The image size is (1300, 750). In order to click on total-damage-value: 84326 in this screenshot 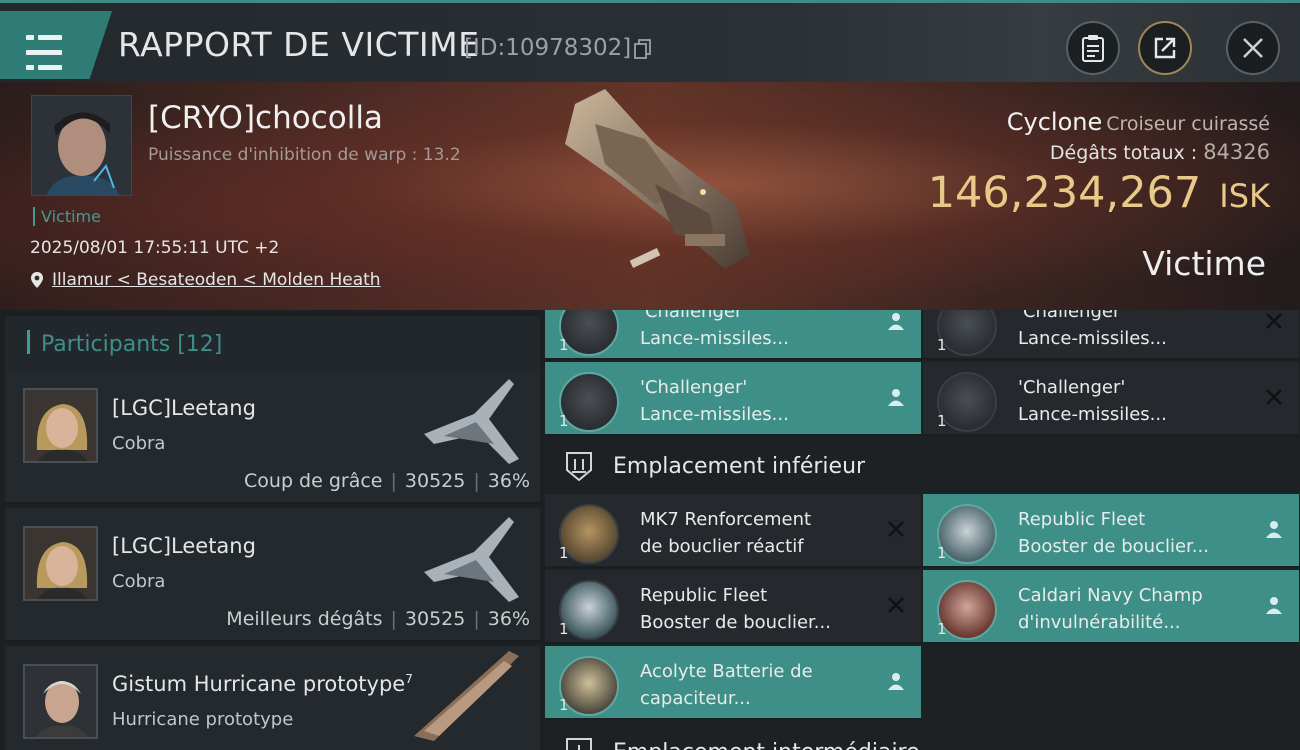, I will do `click(1236, 152)`.